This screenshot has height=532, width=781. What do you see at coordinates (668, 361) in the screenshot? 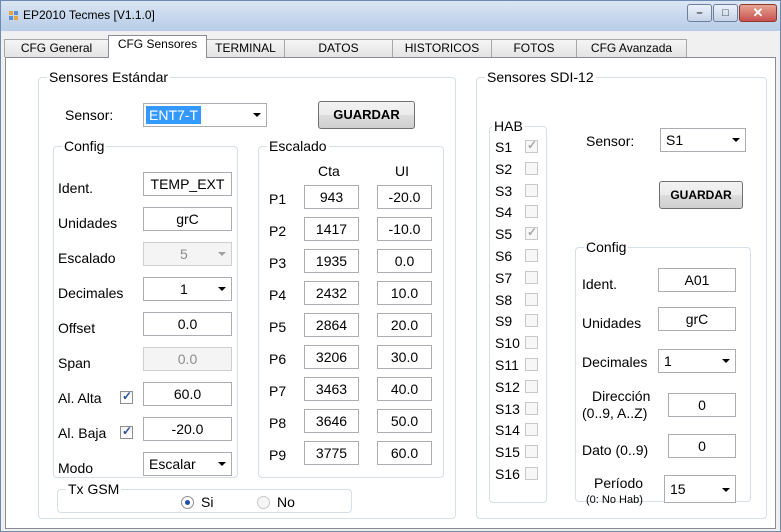
I see `sdi-decimales-value: 1` at bounding box center [668, 361].